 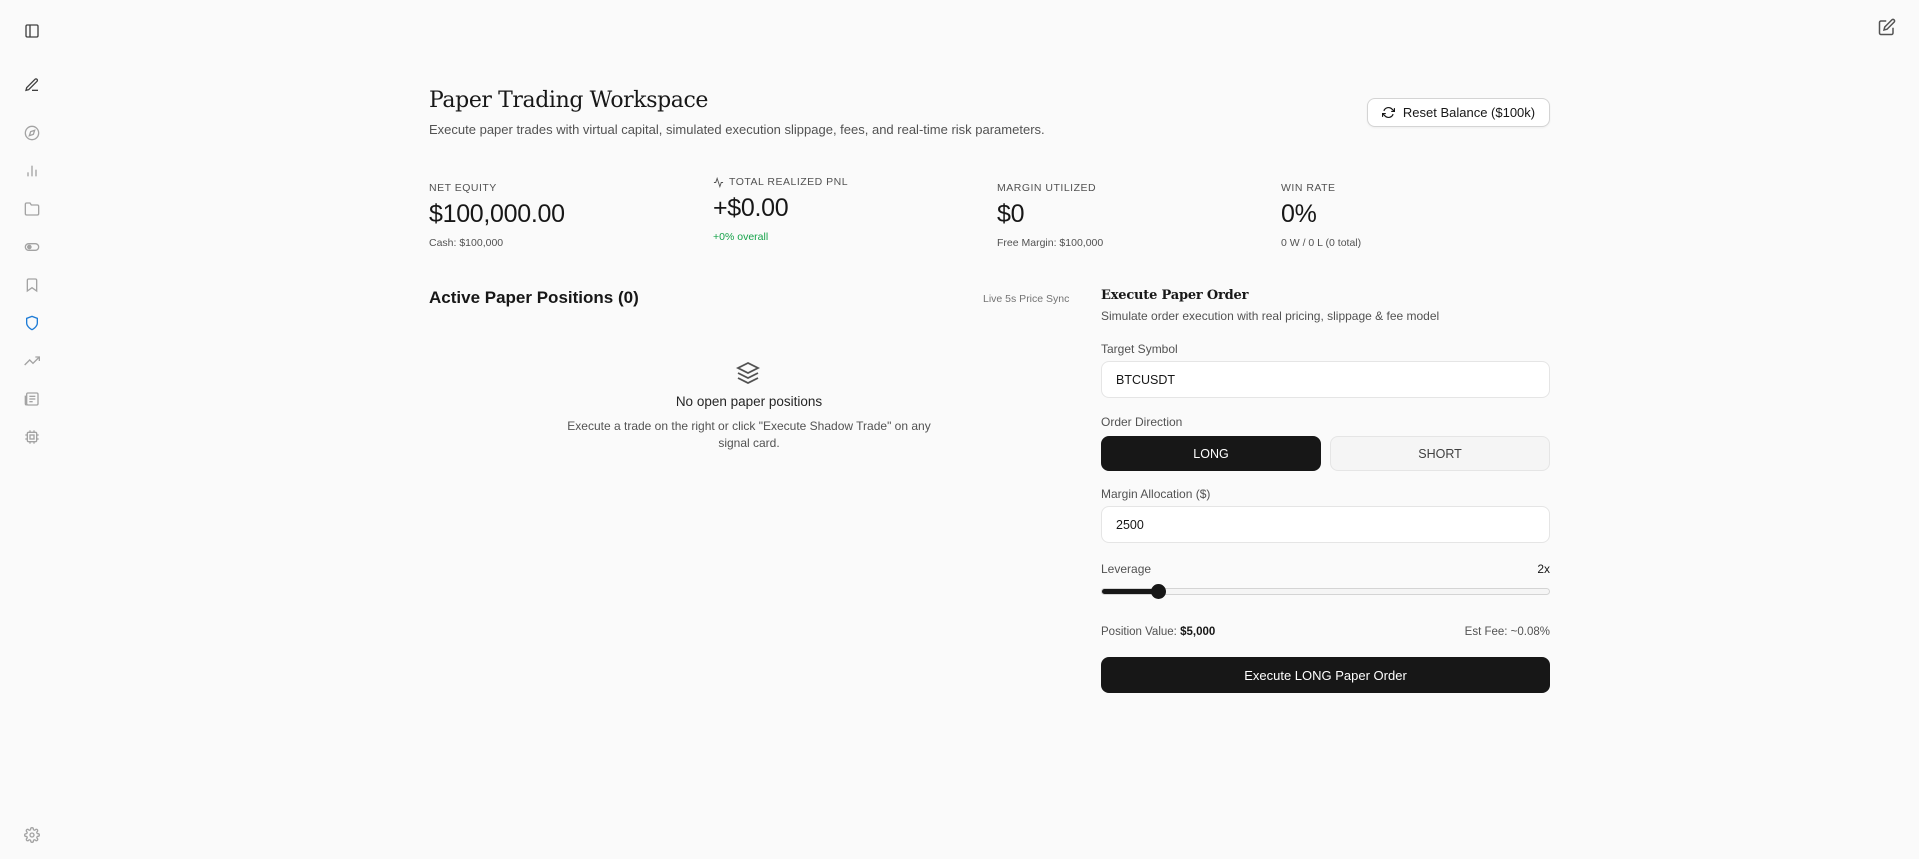 I want to click on page-title: Paper Trading Workspace, so click(x=569, y=100).